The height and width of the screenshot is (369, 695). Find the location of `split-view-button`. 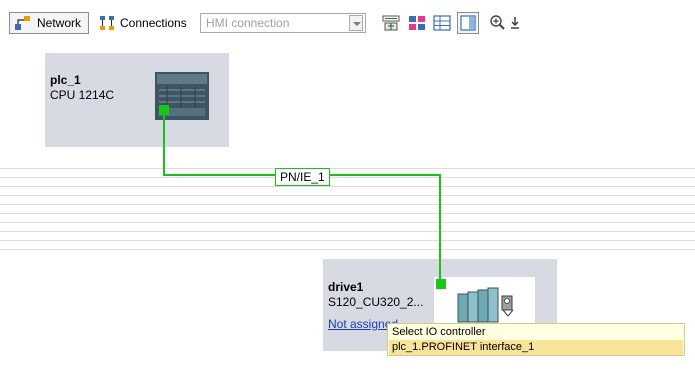

split-view-button is located at coordinates (468, 23).